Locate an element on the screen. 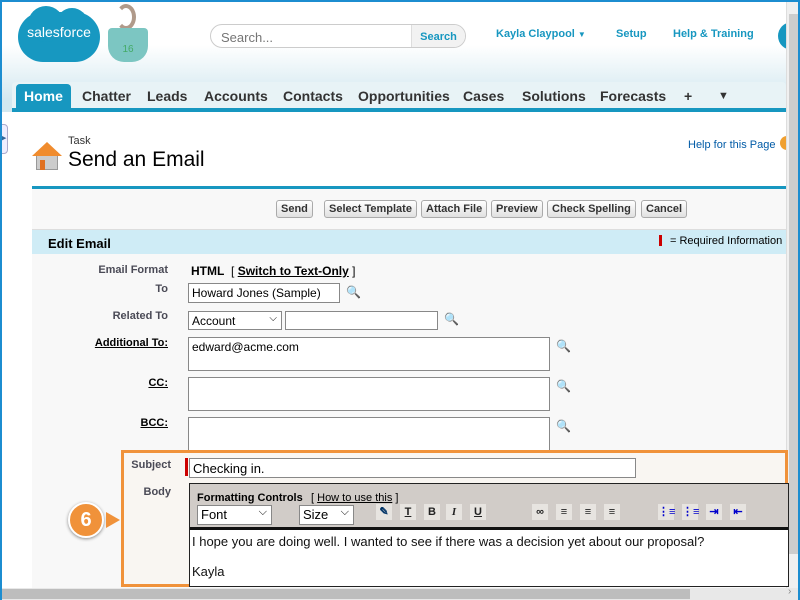 The height and width of the screenshot is (600, 800). additional-to-link: Additional To: is located at coordinates (128, 343).